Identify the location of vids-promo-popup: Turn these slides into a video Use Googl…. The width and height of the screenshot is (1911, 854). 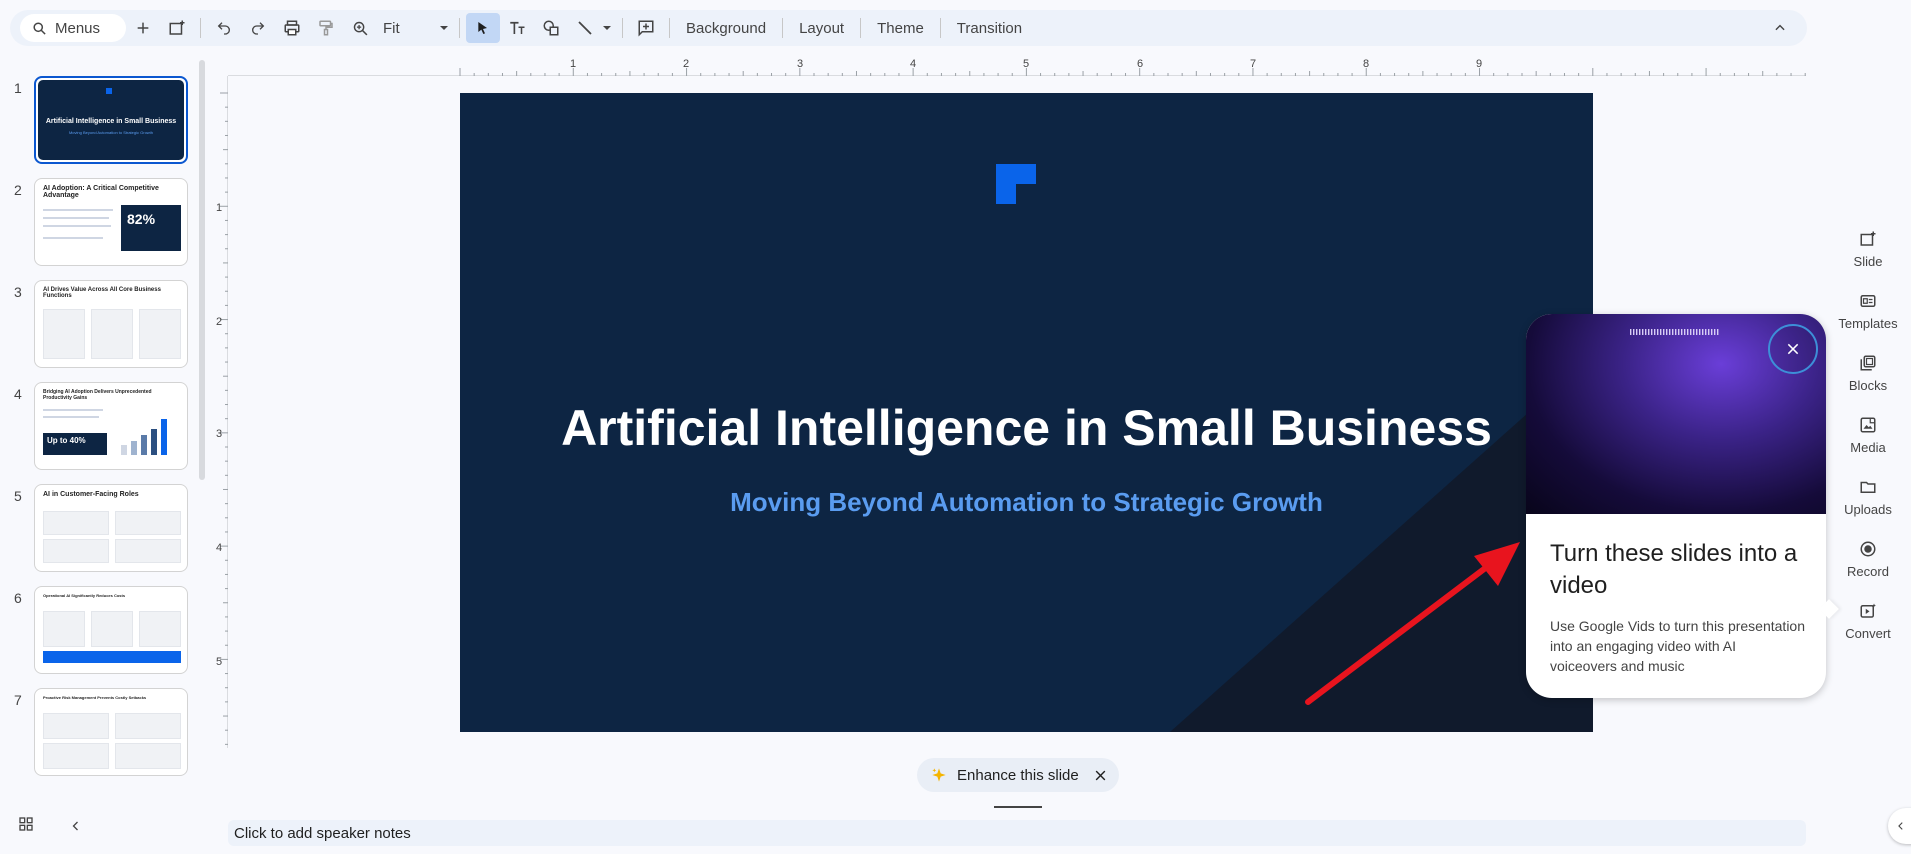
(1682, 506).